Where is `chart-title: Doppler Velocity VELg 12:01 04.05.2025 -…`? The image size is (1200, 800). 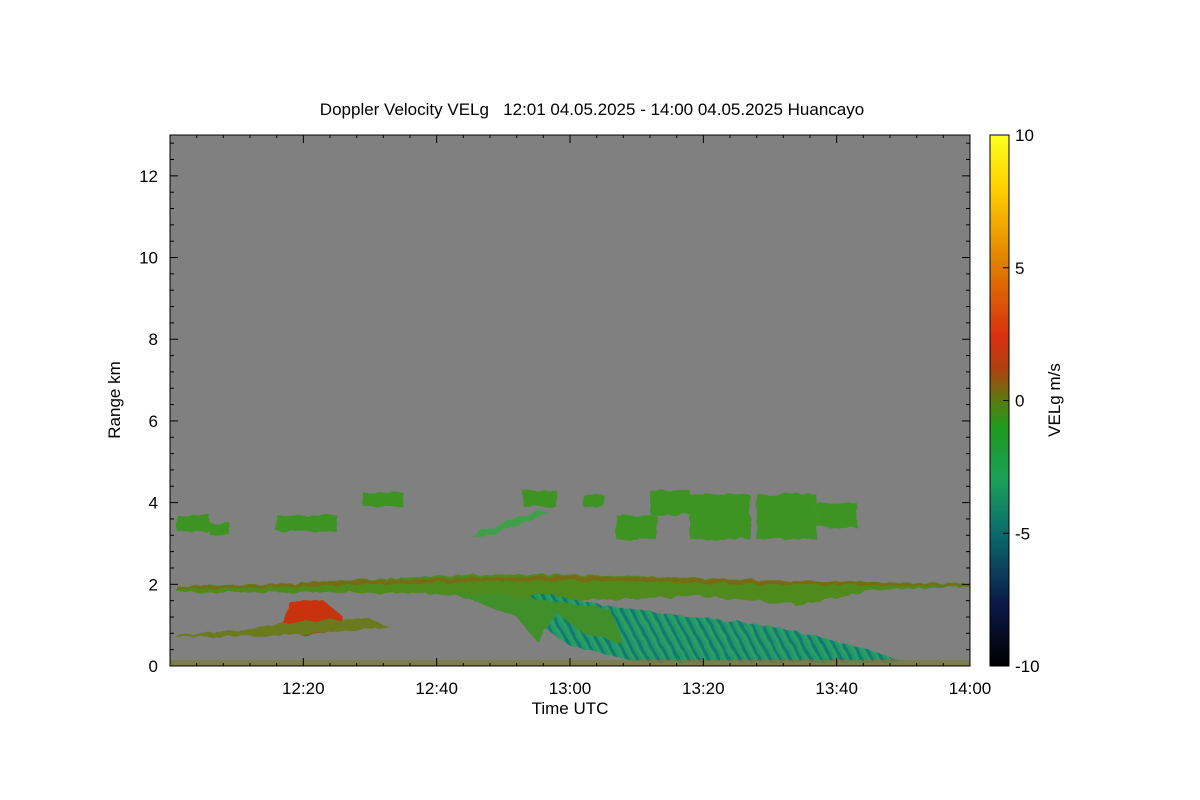
chart-title: Doppler Velocity VELg 12:01 04.05.2025 -… is located at coordinates (592, 109).